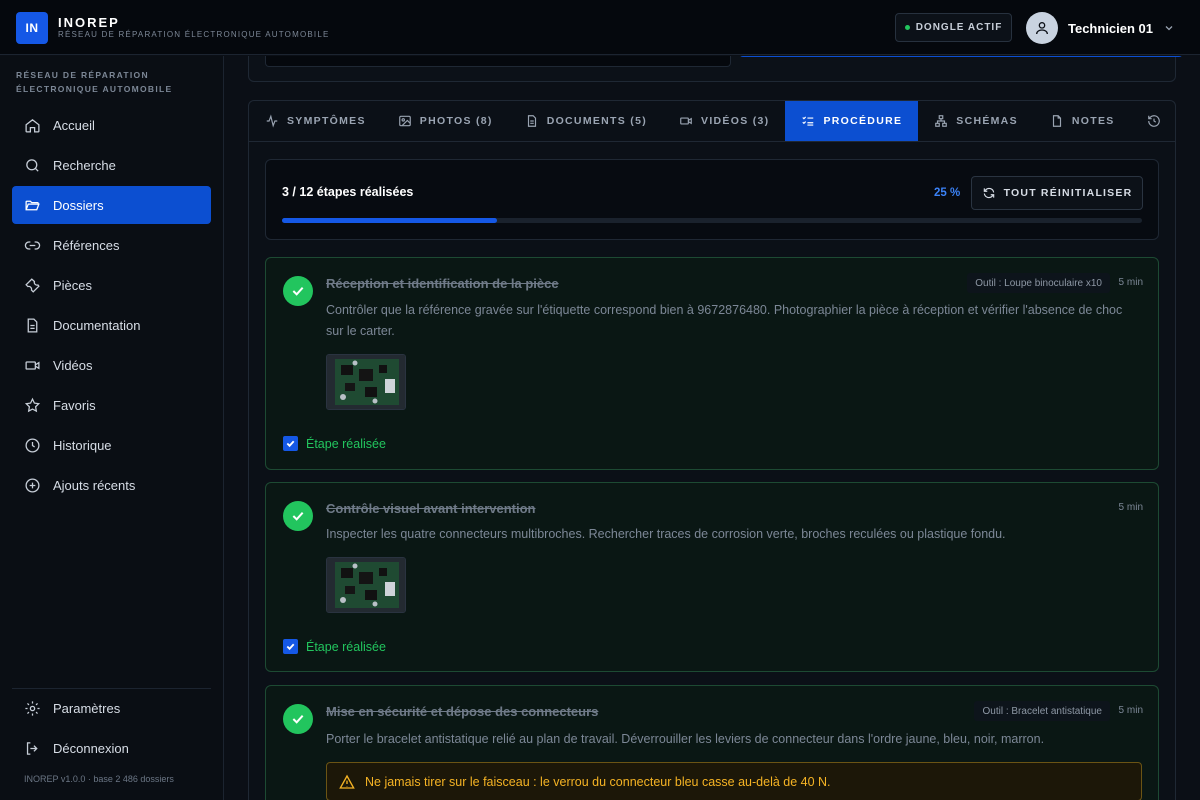  Describe the element at coordinates (111, 285) in the screenshot. I see `sidebar-item-pieces: Pièces` at that location.